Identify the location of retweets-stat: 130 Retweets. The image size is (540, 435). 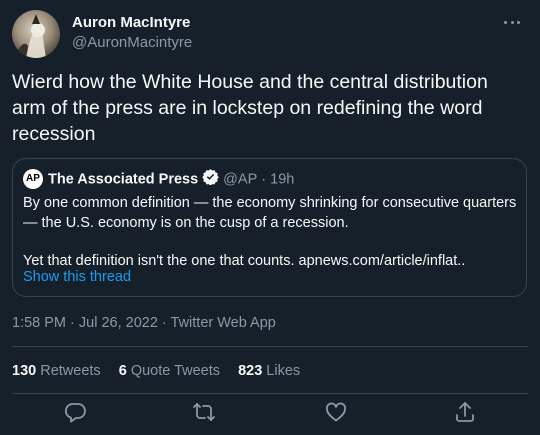
(56, 371).